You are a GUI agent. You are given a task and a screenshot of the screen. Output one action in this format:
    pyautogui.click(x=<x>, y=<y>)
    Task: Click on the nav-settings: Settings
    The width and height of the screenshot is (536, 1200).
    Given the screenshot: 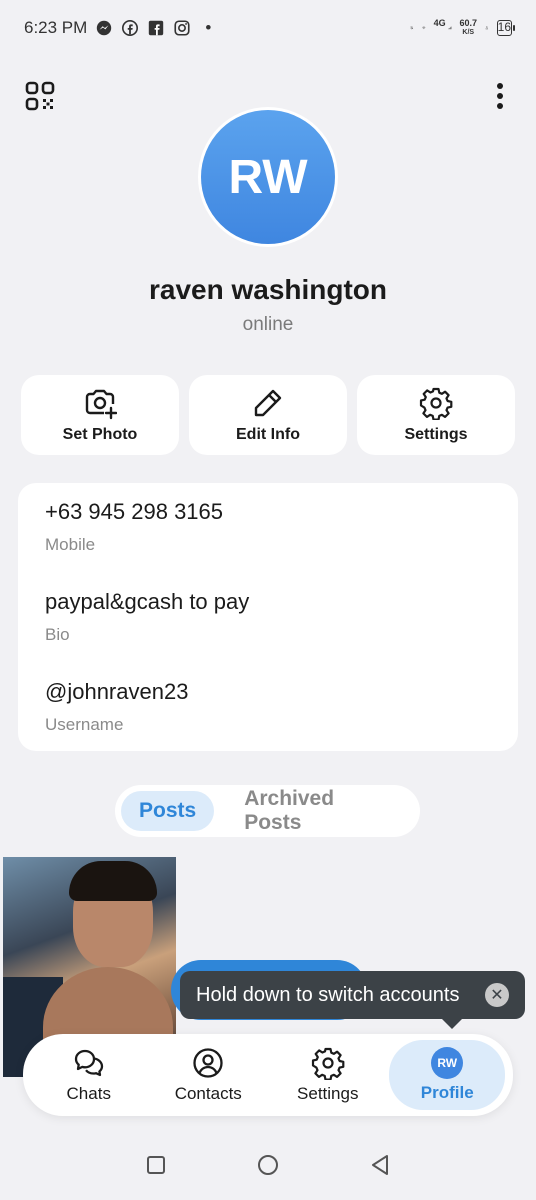 What is the action you would take?
    pyautogui.click(x=328, y=1075)
    